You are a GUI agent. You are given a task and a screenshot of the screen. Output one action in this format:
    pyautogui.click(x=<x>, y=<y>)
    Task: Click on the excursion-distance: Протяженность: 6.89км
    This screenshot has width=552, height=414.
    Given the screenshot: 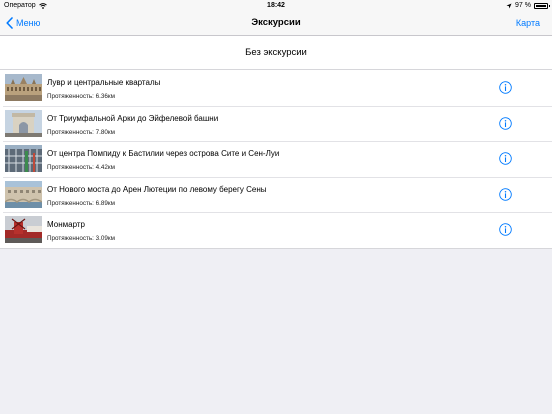 What is the action you would take?
    pyautogui.click(x=81, y=203)
    